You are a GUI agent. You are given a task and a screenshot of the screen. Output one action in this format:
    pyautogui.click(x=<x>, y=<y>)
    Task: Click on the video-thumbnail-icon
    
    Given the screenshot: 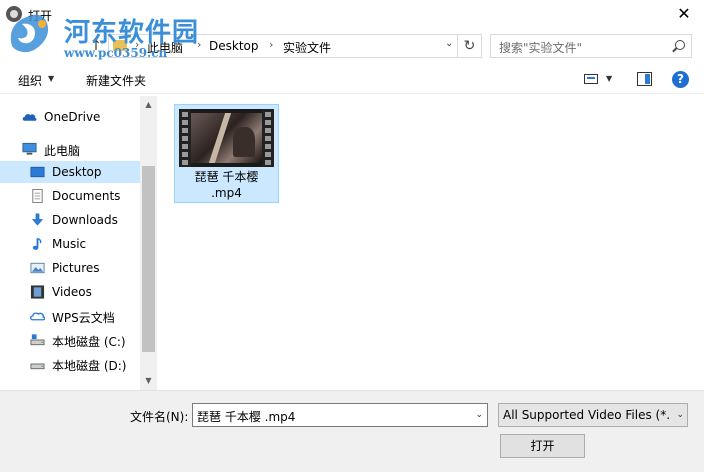 What is the action you would take?
    pyautogui.click(x=226, y=138)
    